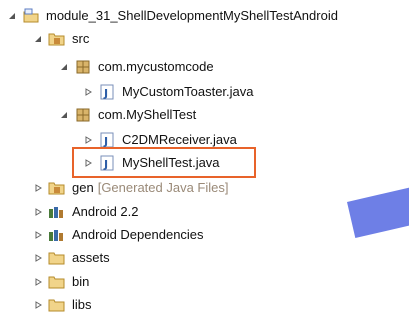 This screenshot has width=409, height=320. Describe the element at coordinates (31, 16) in the screenshot. I see `android-project-icon` at that location.